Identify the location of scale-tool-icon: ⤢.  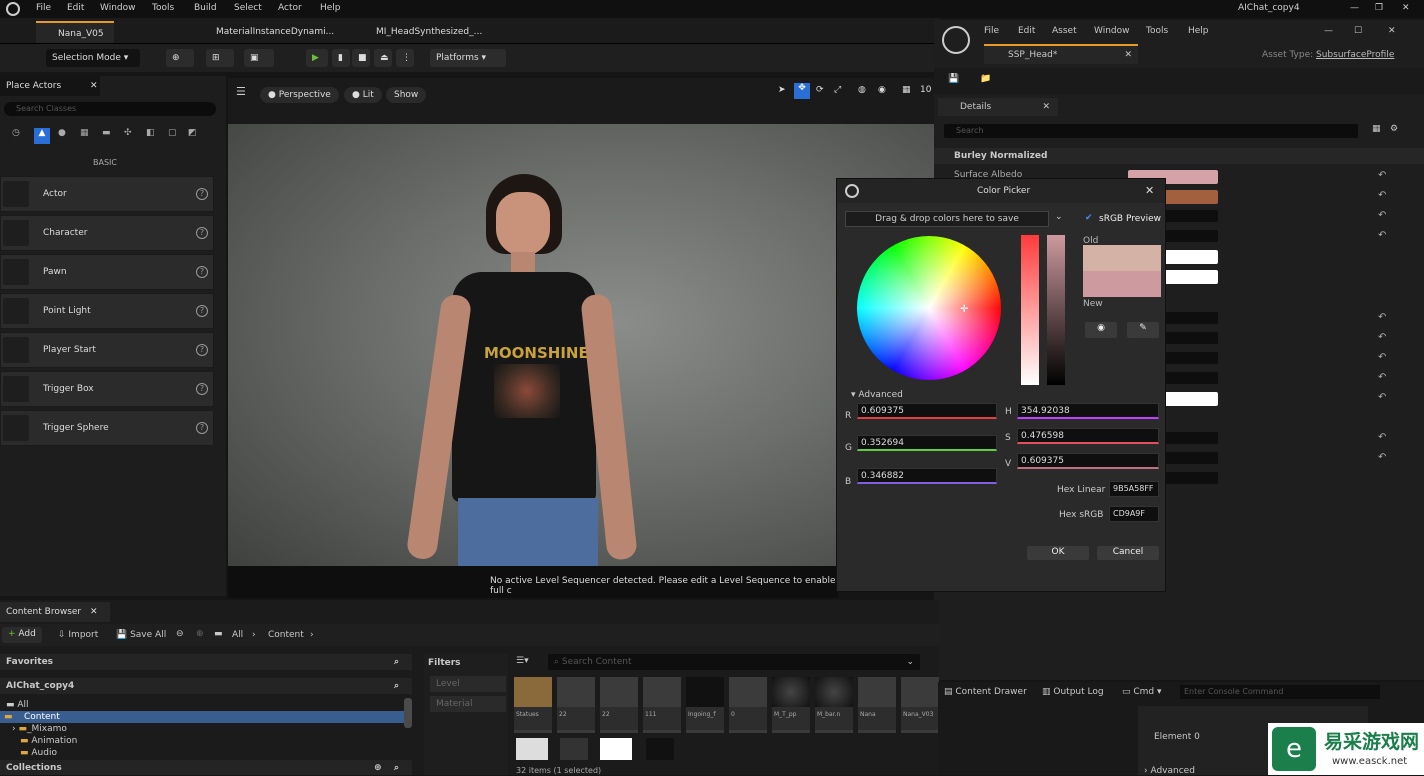
(837, 90).